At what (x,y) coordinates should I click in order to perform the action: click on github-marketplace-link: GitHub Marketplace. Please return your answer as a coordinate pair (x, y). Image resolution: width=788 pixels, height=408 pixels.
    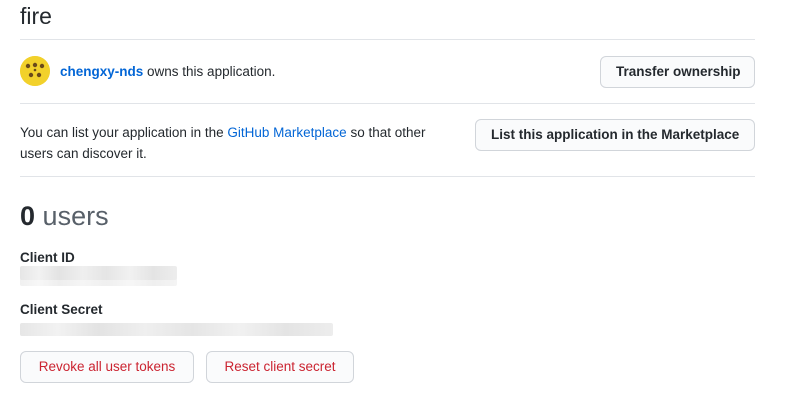
    Looking at the image, I should click on (286, 132).